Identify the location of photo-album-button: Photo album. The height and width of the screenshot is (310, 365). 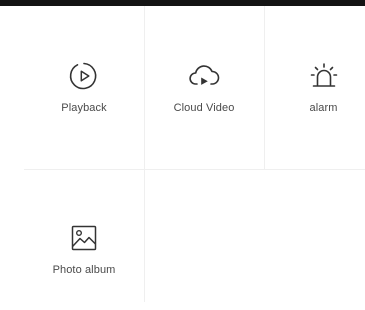
(84, 236).